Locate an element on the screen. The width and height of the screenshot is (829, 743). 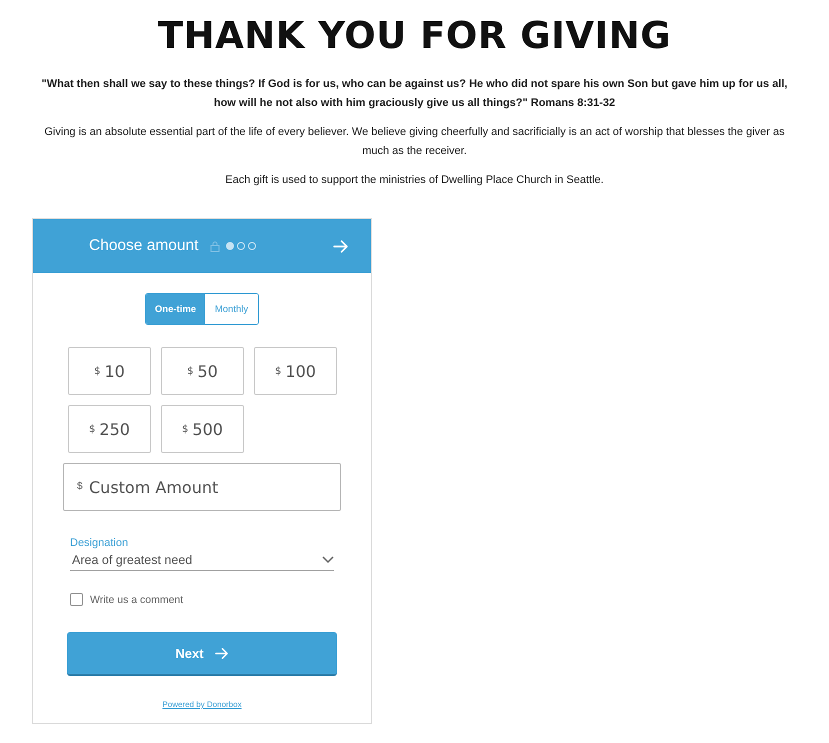
paragraph: Each gift is used to support the ministries of Dwelling Place Church in Seattle. is located at coordinates (414, 180).